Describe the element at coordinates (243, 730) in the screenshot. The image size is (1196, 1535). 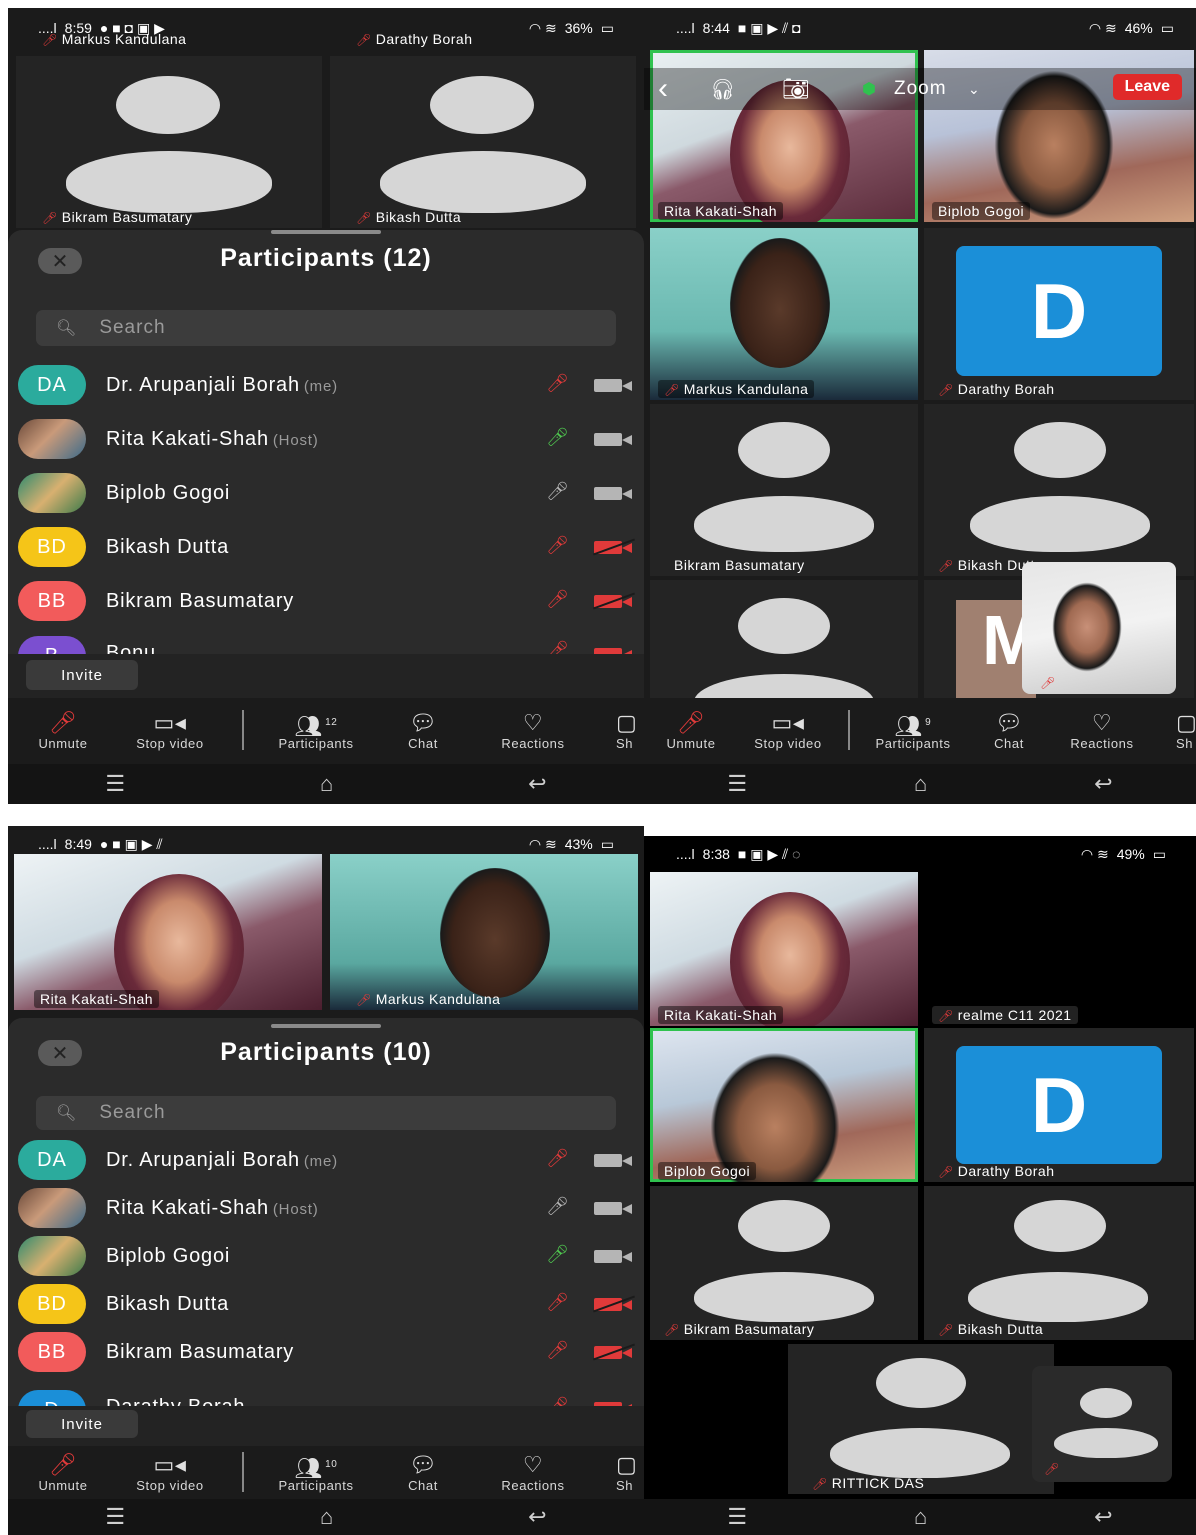
I see `toolbar-divider` at that location.